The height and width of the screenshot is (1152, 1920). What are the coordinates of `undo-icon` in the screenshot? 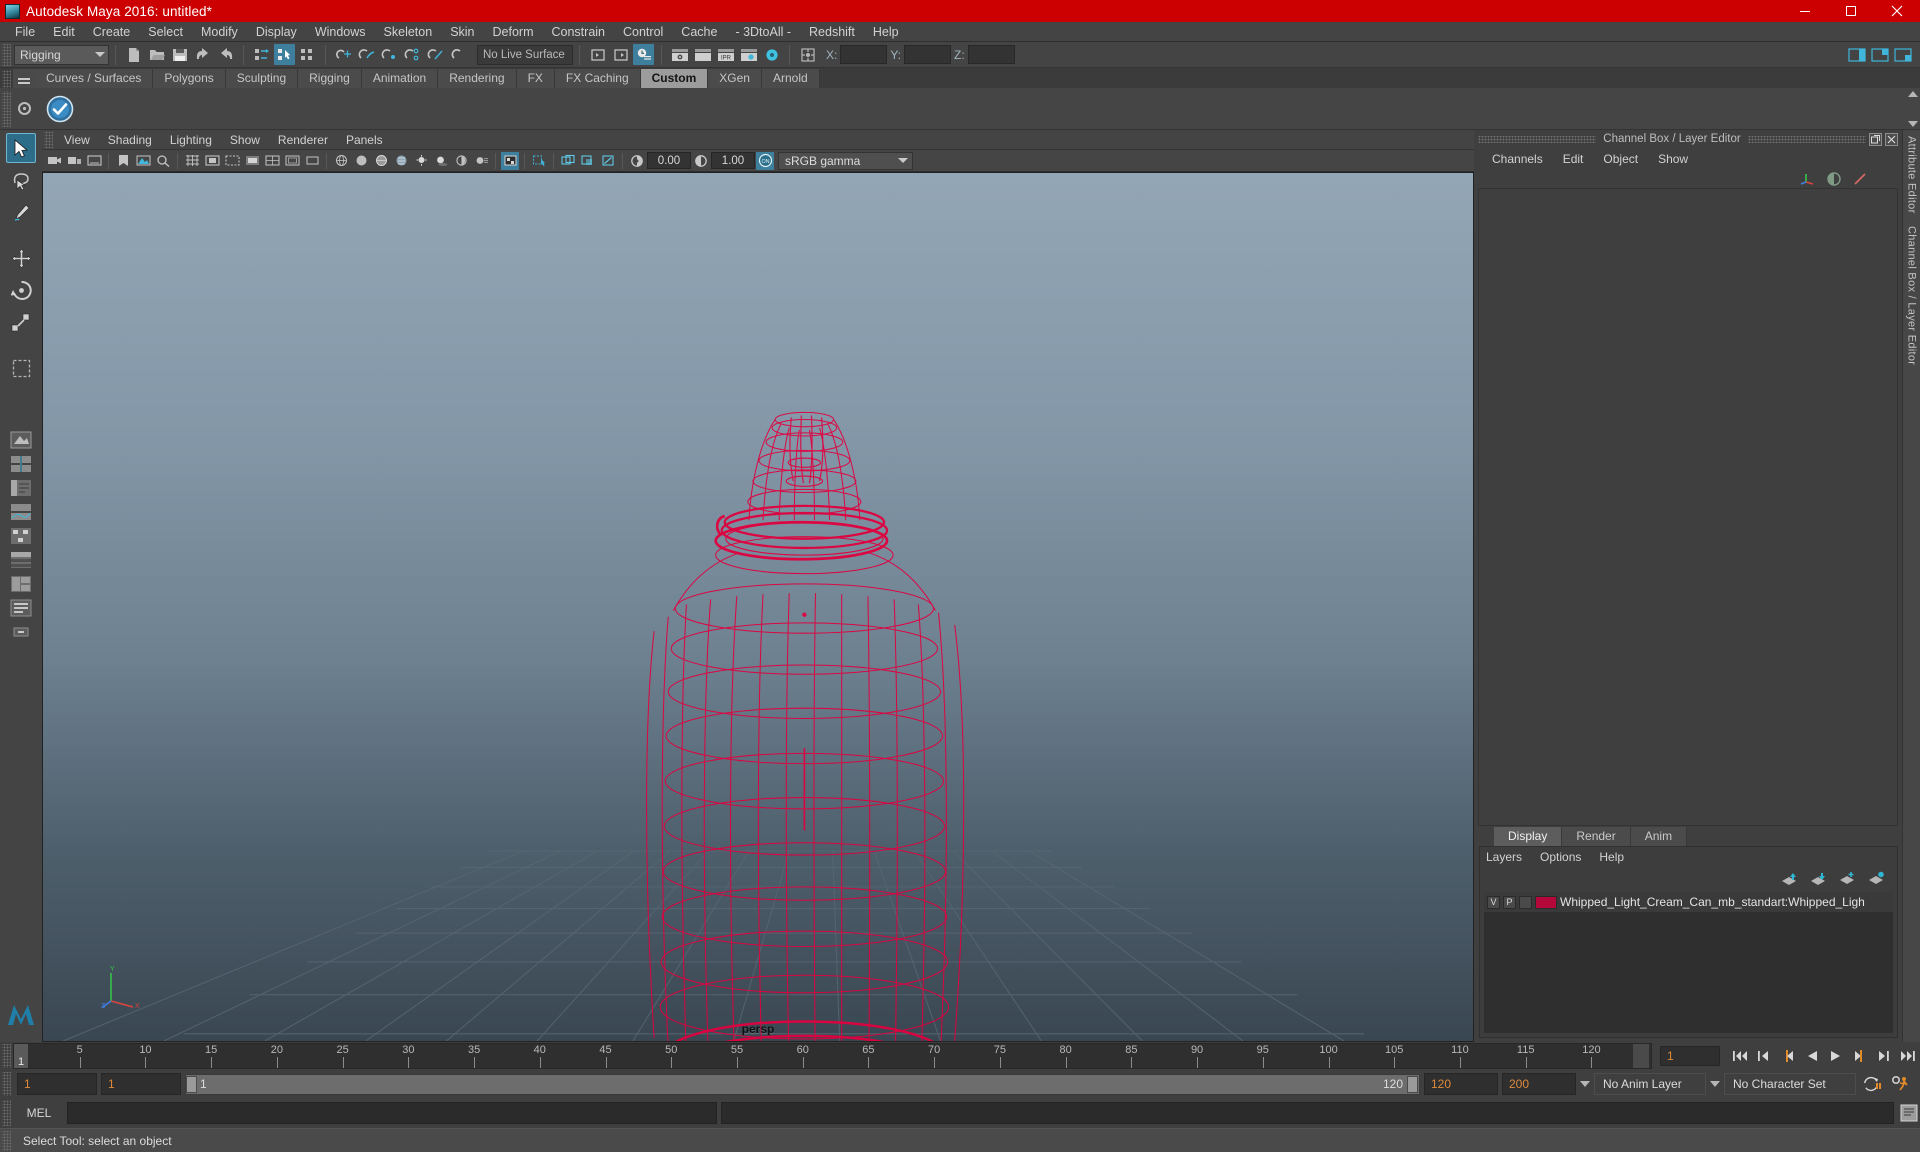 It's located at (202, 54).